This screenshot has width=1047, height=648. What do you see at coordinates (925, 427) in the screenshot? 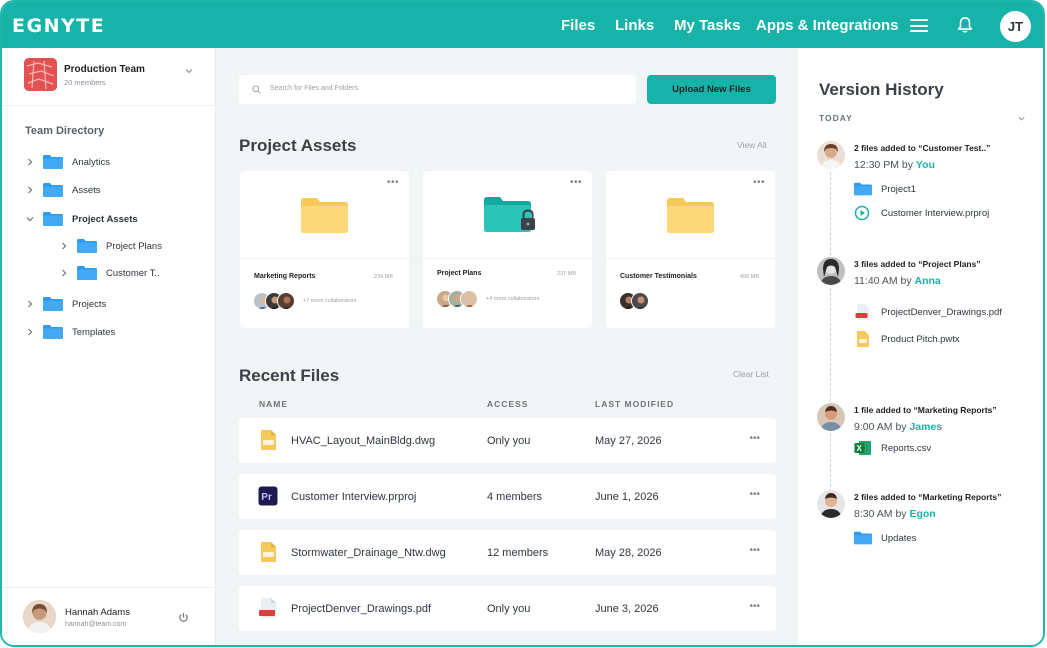
I see `event-user: James` at bounding box center [925, 427].